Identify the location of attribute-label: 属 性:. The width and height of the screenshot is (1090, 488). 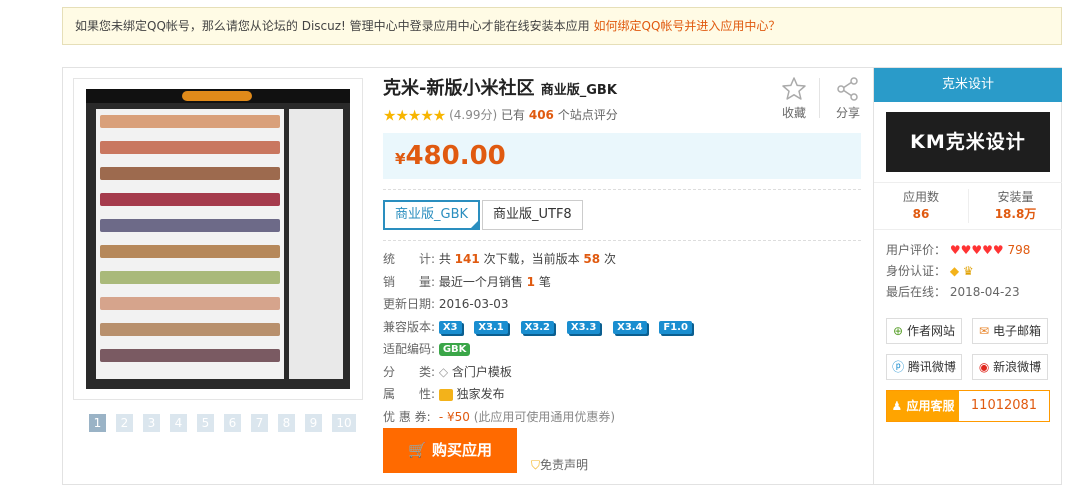
(409, 394).